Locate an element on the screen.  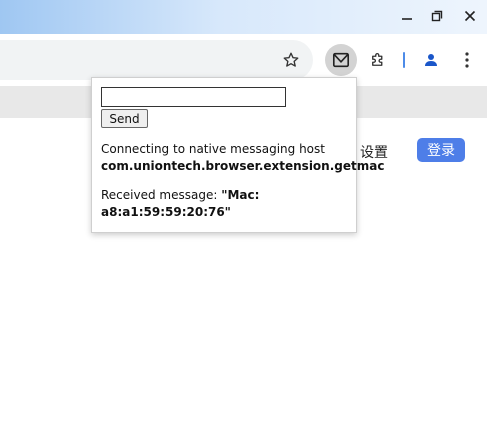
extension-mail-button is located at coordinates (341, 60).